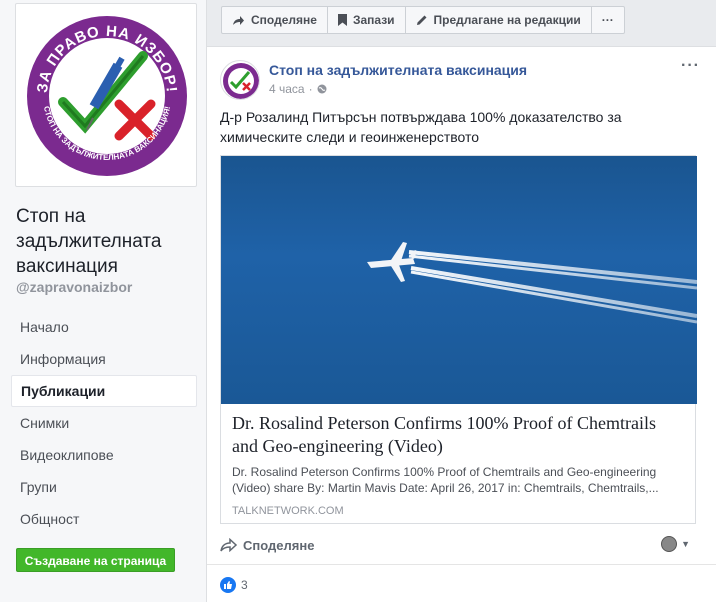  Describe the element at coordinates (342, 20) in the screenshot. I see `bookmark-icon` at that location.